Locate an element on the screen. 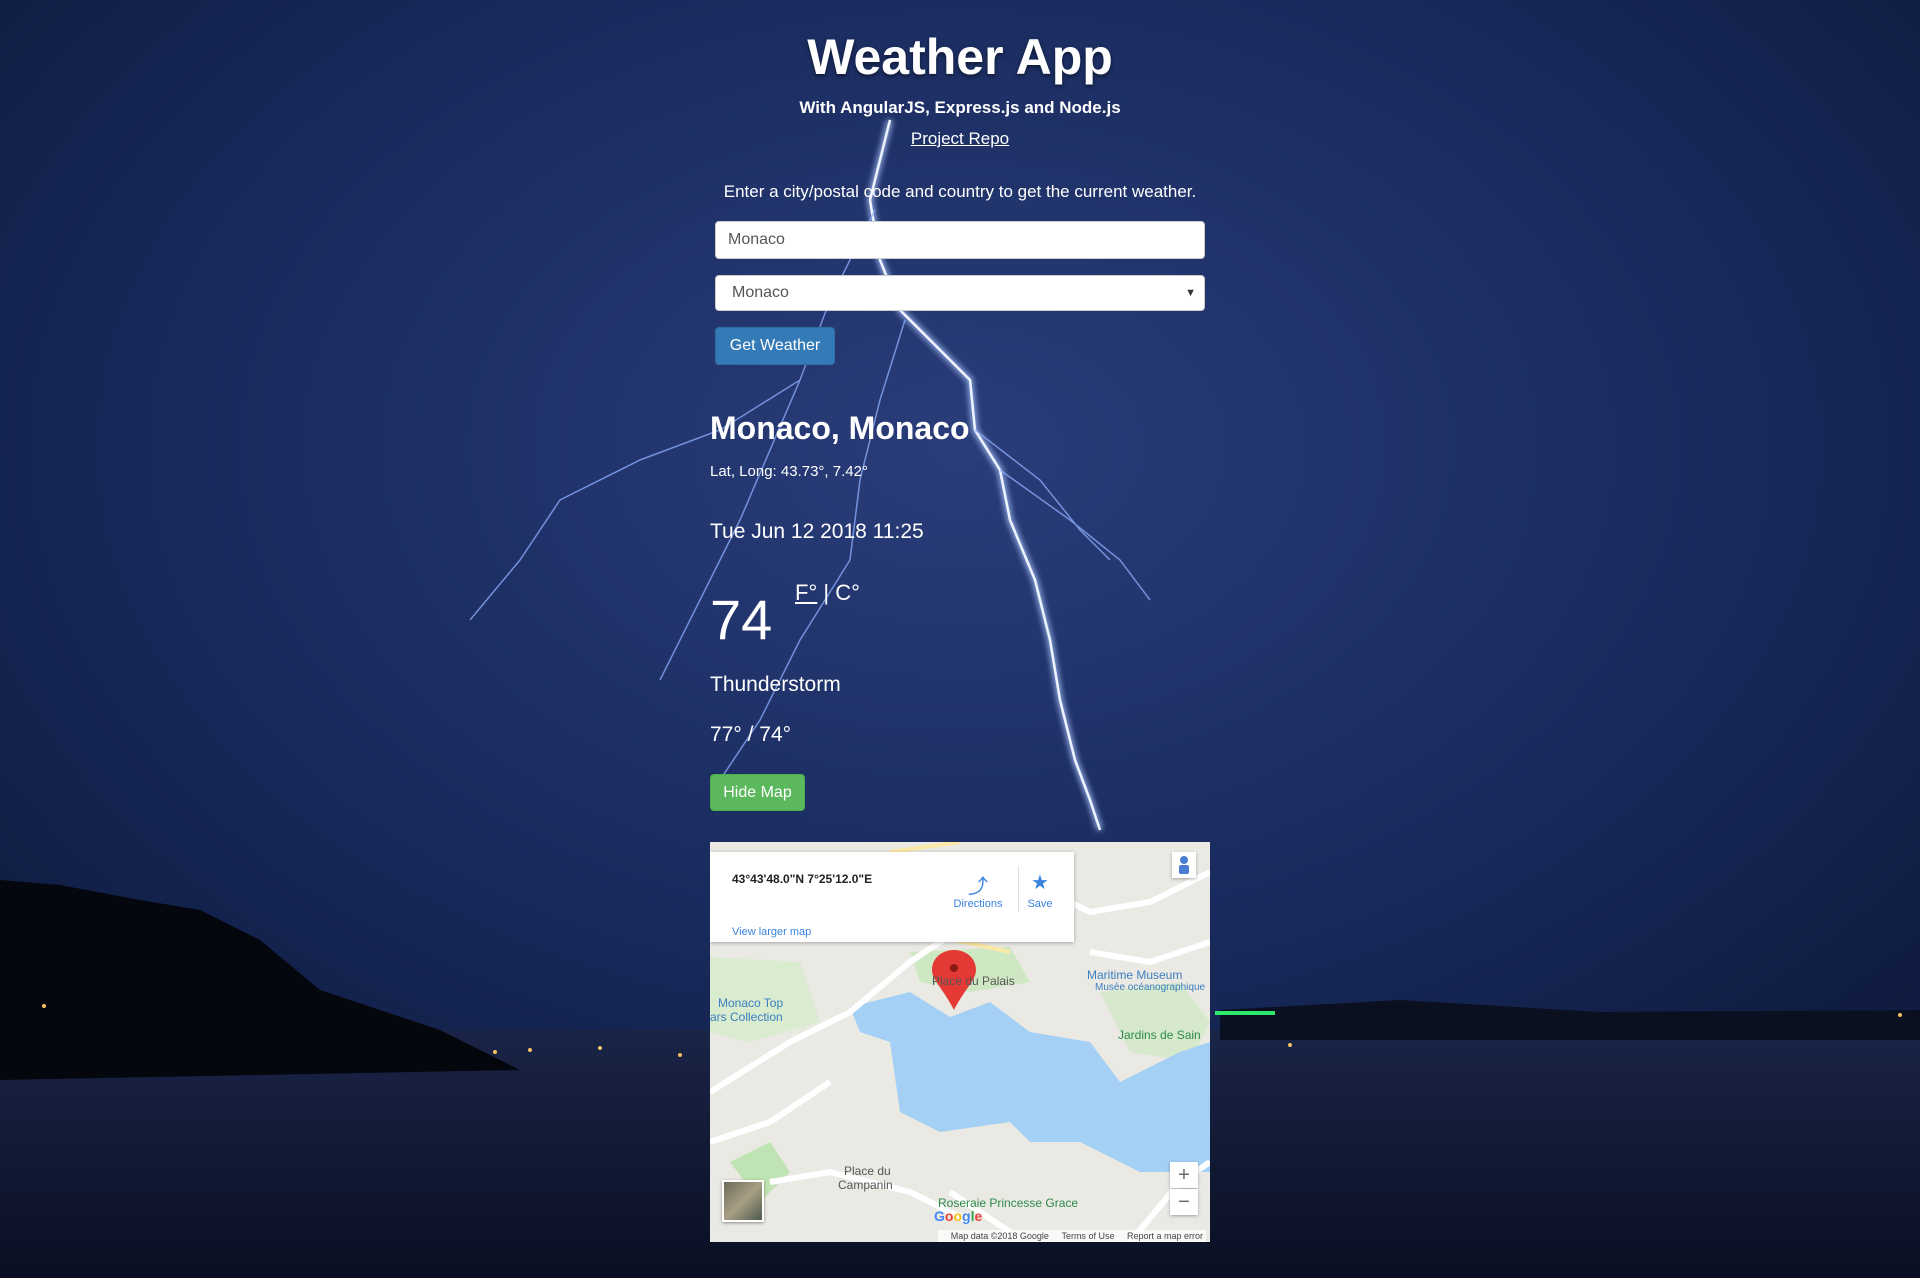 The image size is (1920, 1278). country-selected-value: Monaco is located at coordinates (760, 292).